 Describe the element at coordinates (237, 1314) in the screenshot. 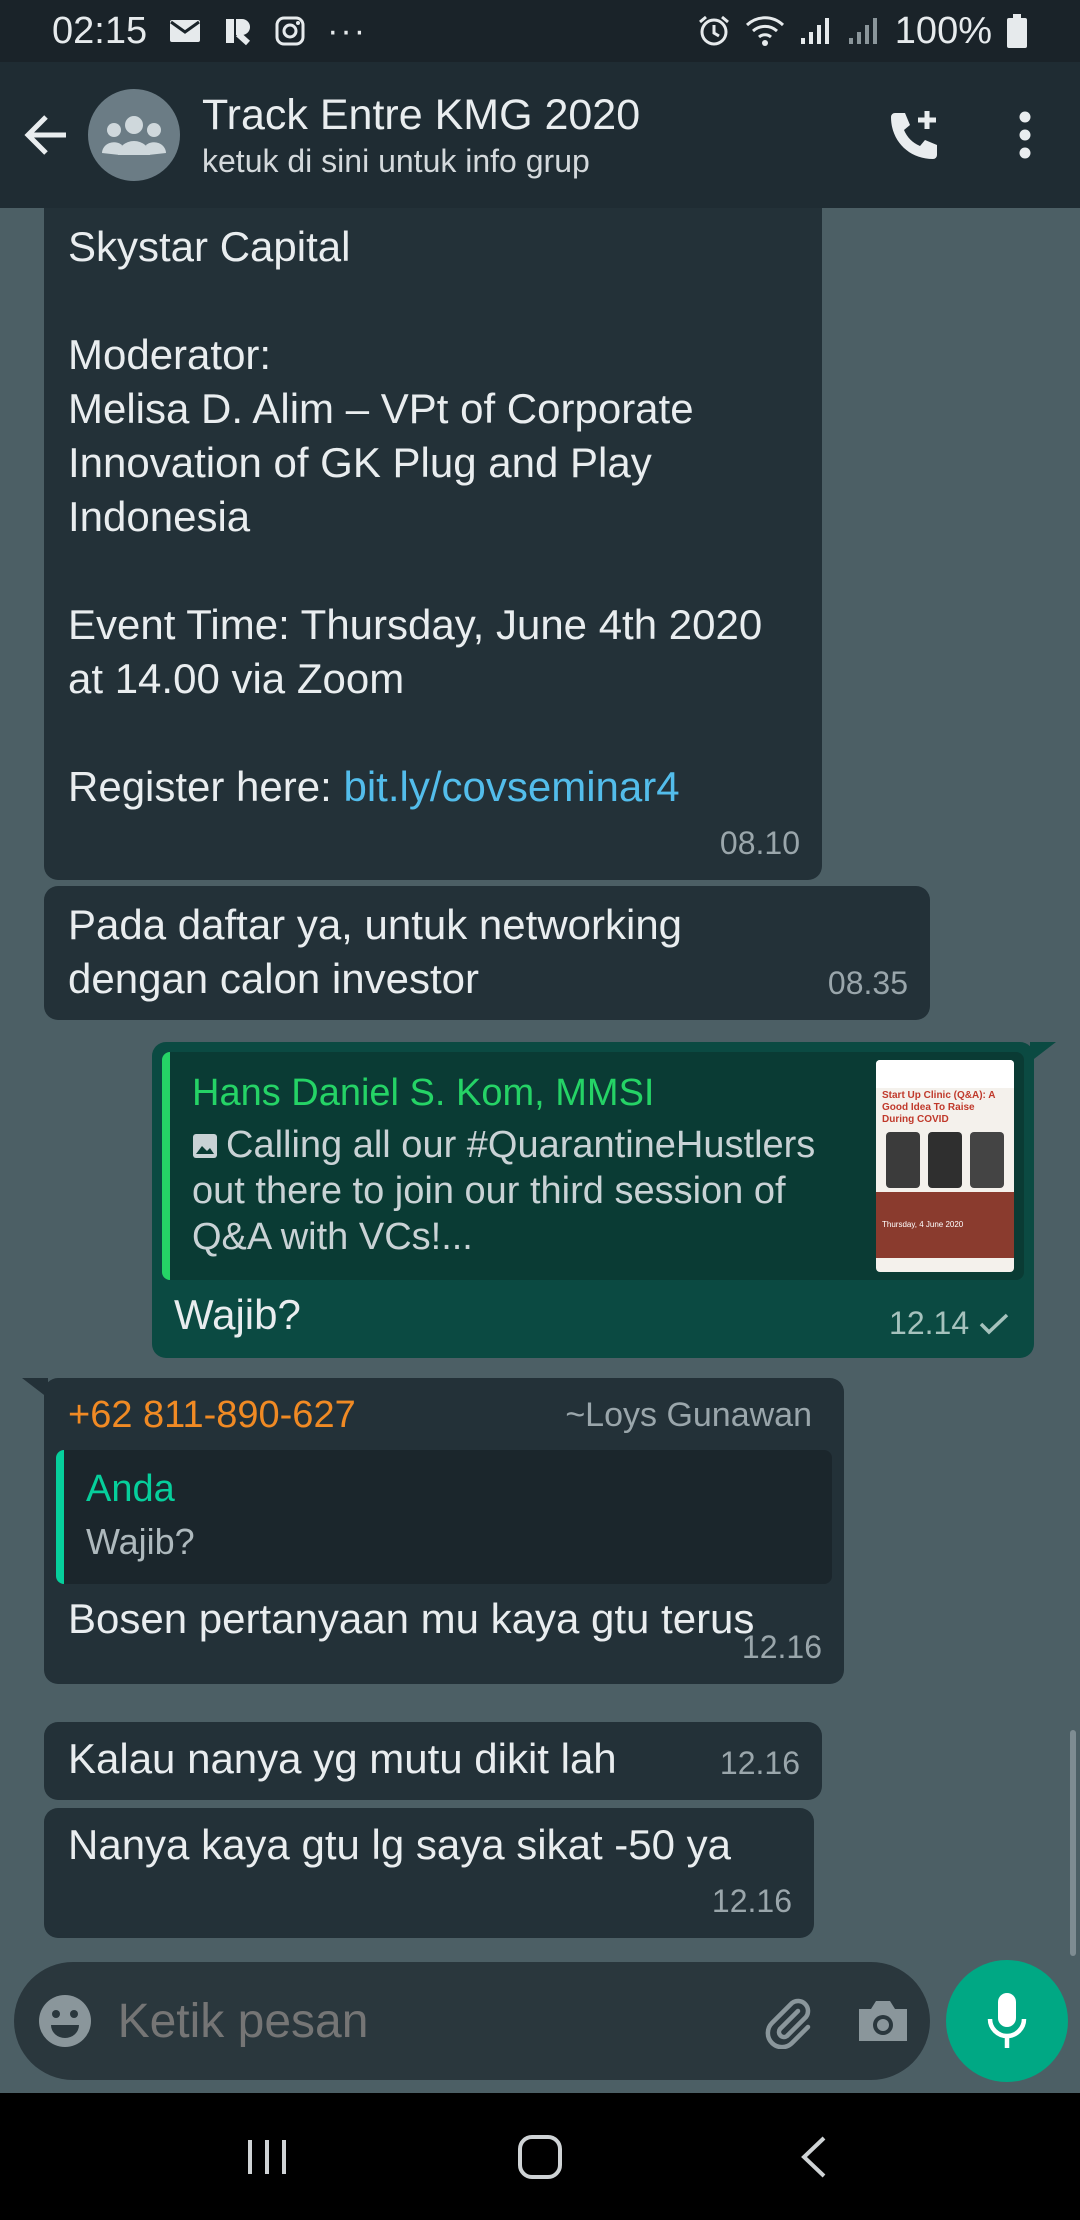

I see `message-text: Wajib?` at that location.